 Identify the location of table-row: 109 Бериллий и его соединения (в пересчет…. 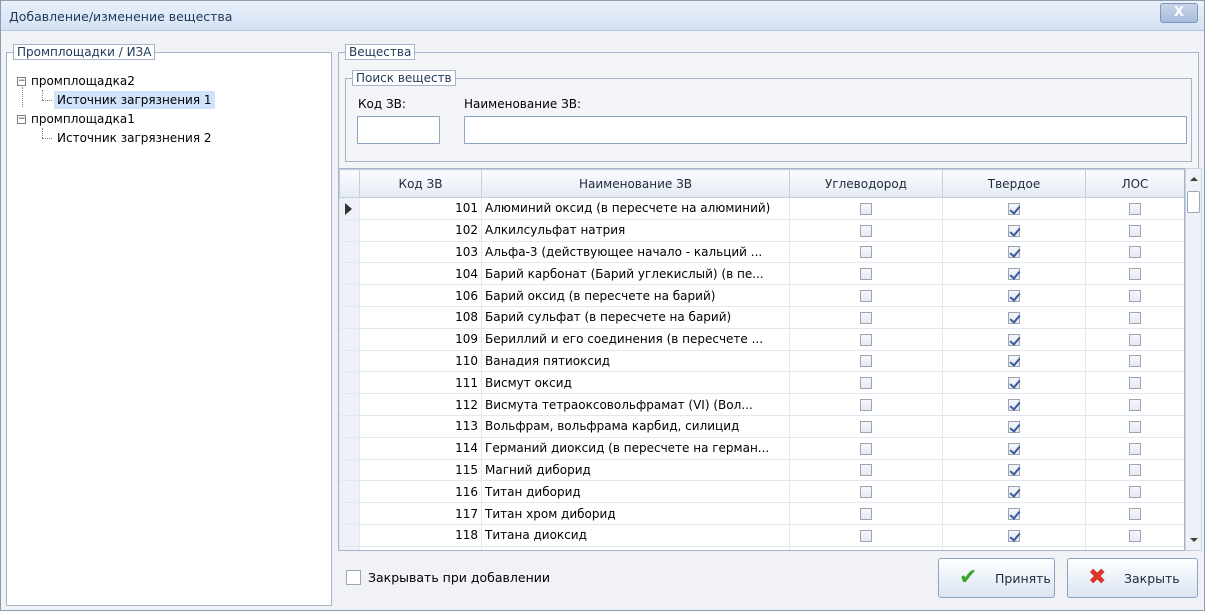
(761, 339).